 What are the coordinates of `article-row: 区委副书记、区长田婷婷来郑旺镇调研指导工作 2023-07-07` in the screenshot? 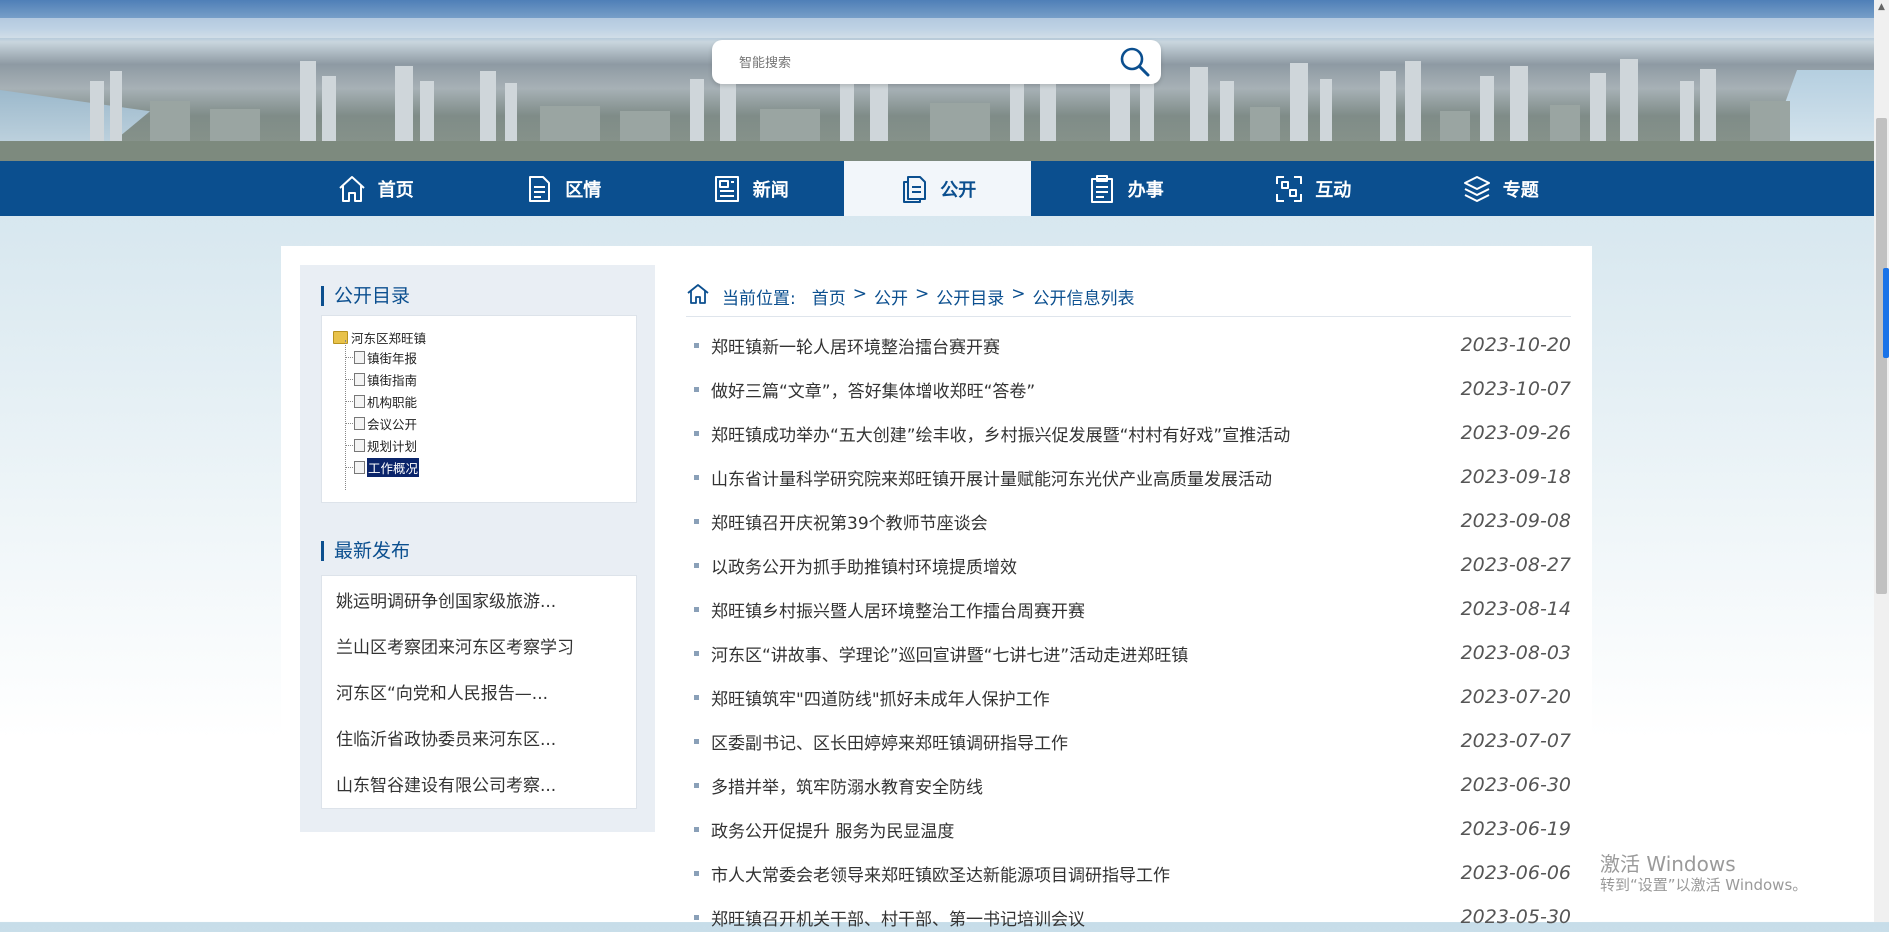 It's located at (1128, 741).